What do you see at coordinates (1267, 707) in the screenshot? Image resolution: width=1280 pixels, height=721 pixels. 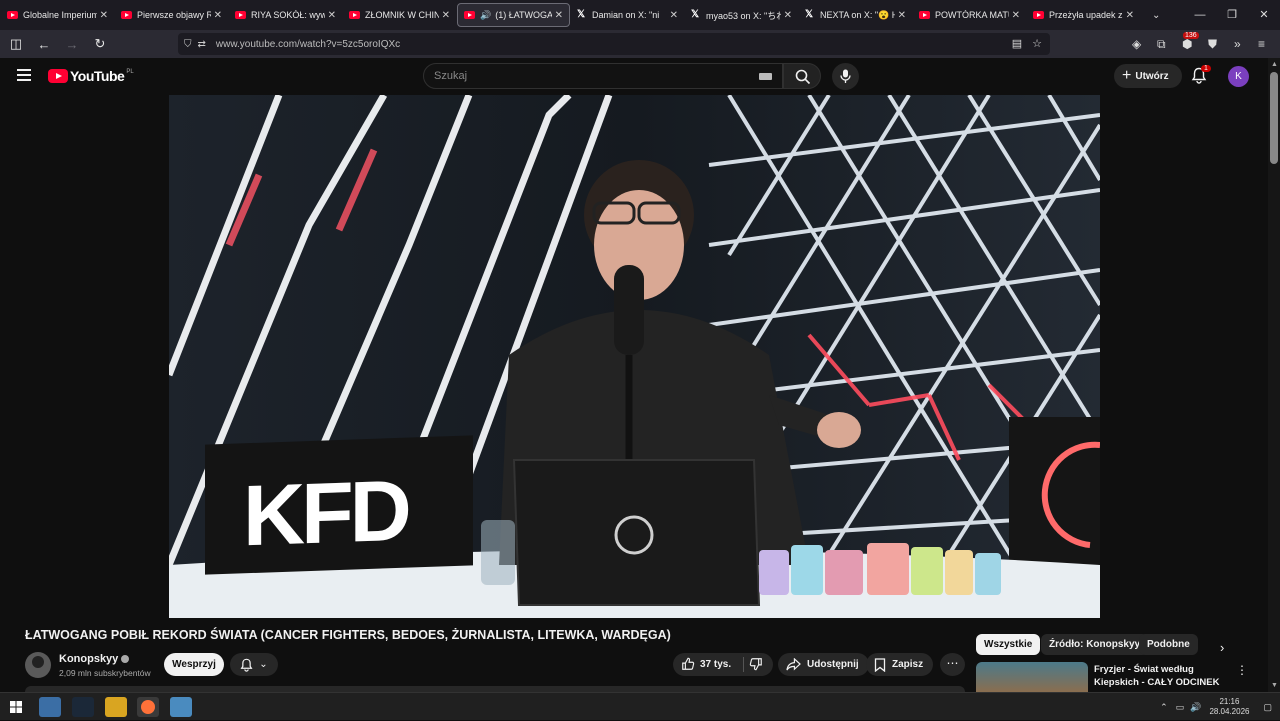 I see `notifications-icon: ▢` at bounding box center [1267, 707].